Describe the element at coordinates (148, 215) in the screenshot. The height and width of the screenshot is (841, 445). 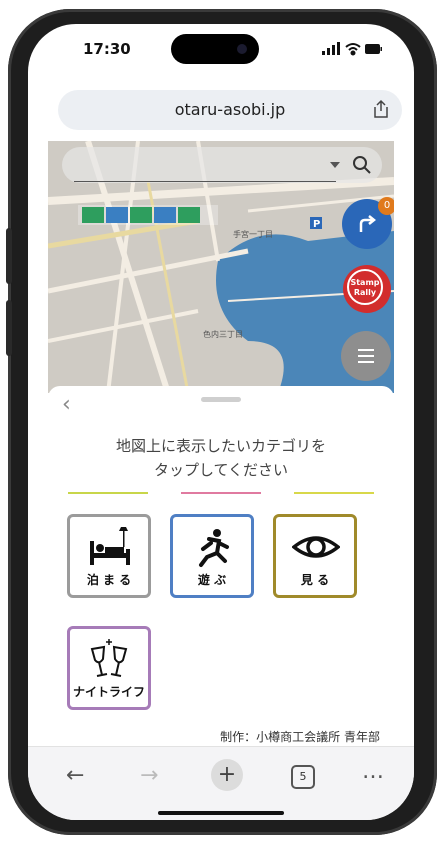
I see `site-logo` at that location.